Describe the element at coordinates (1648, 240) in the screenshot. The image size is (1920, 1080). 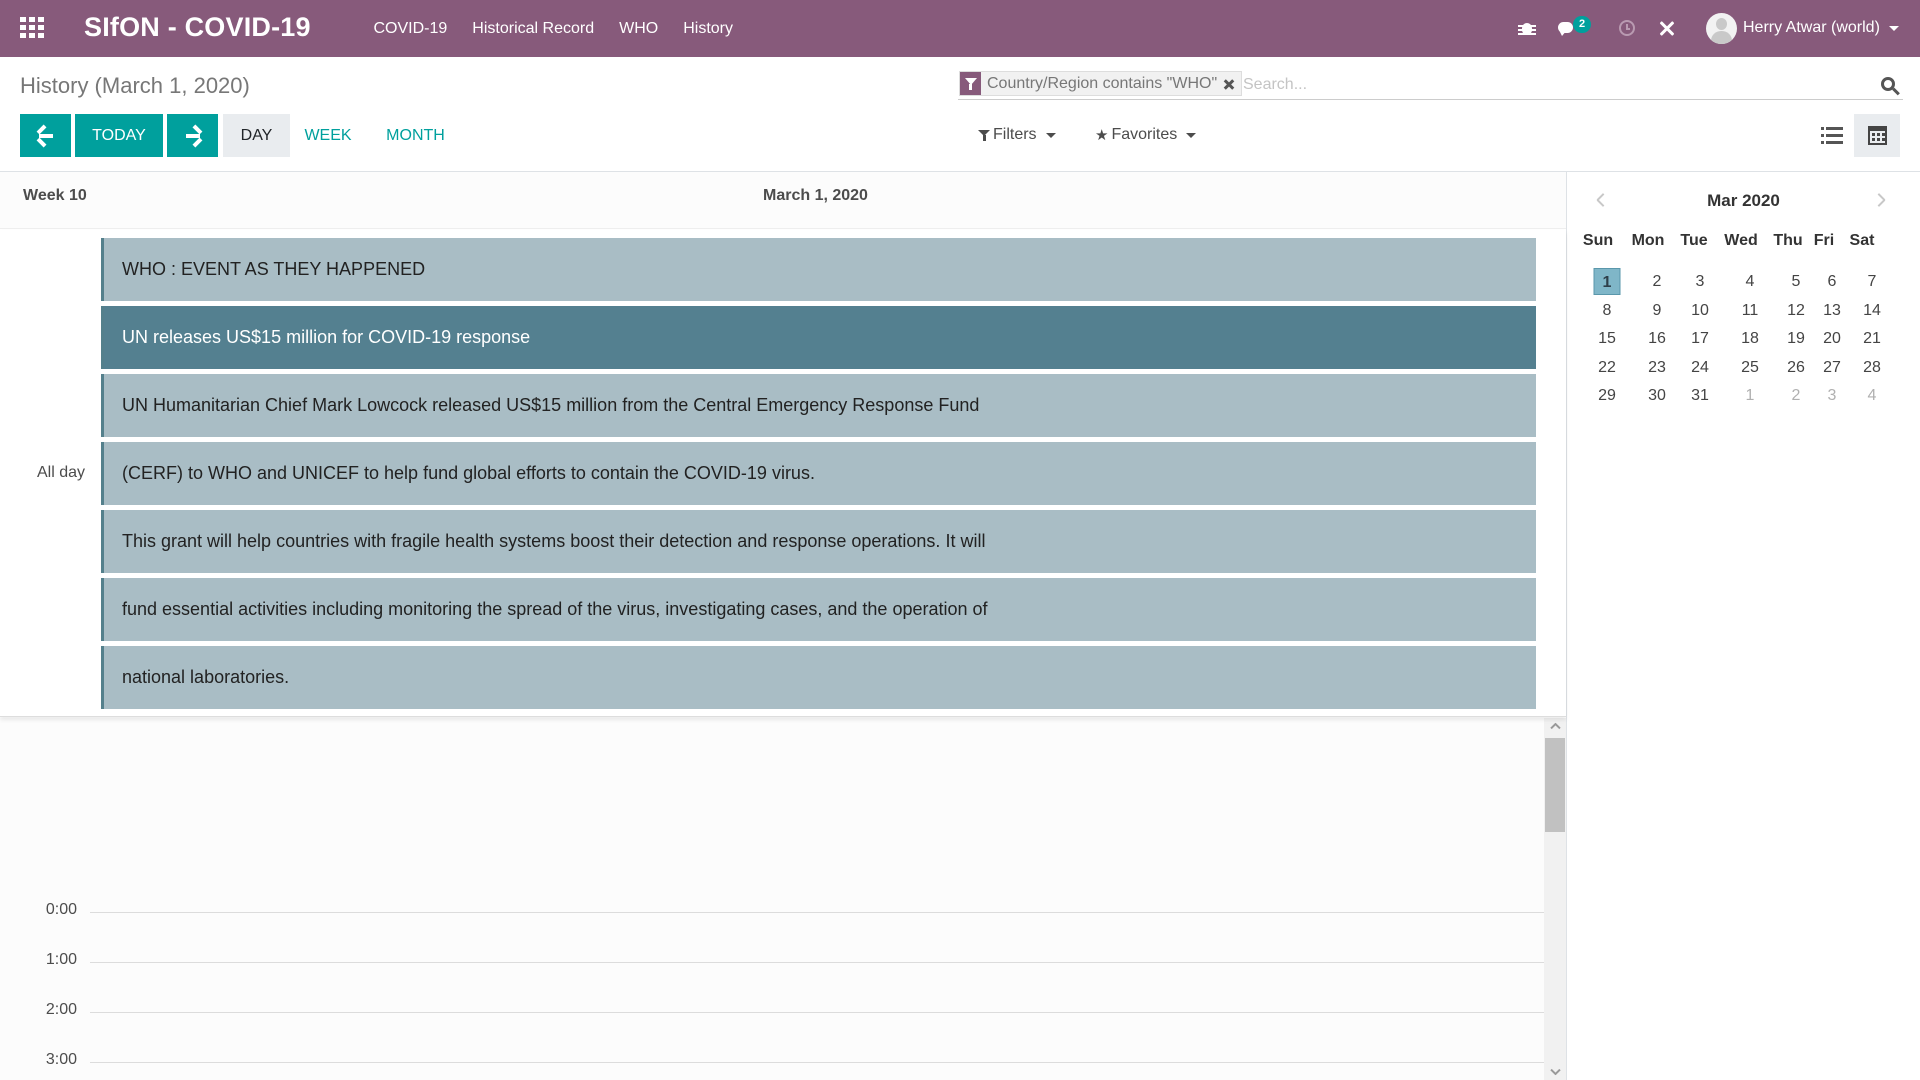
I see `weekday-header: Mon` at that location.